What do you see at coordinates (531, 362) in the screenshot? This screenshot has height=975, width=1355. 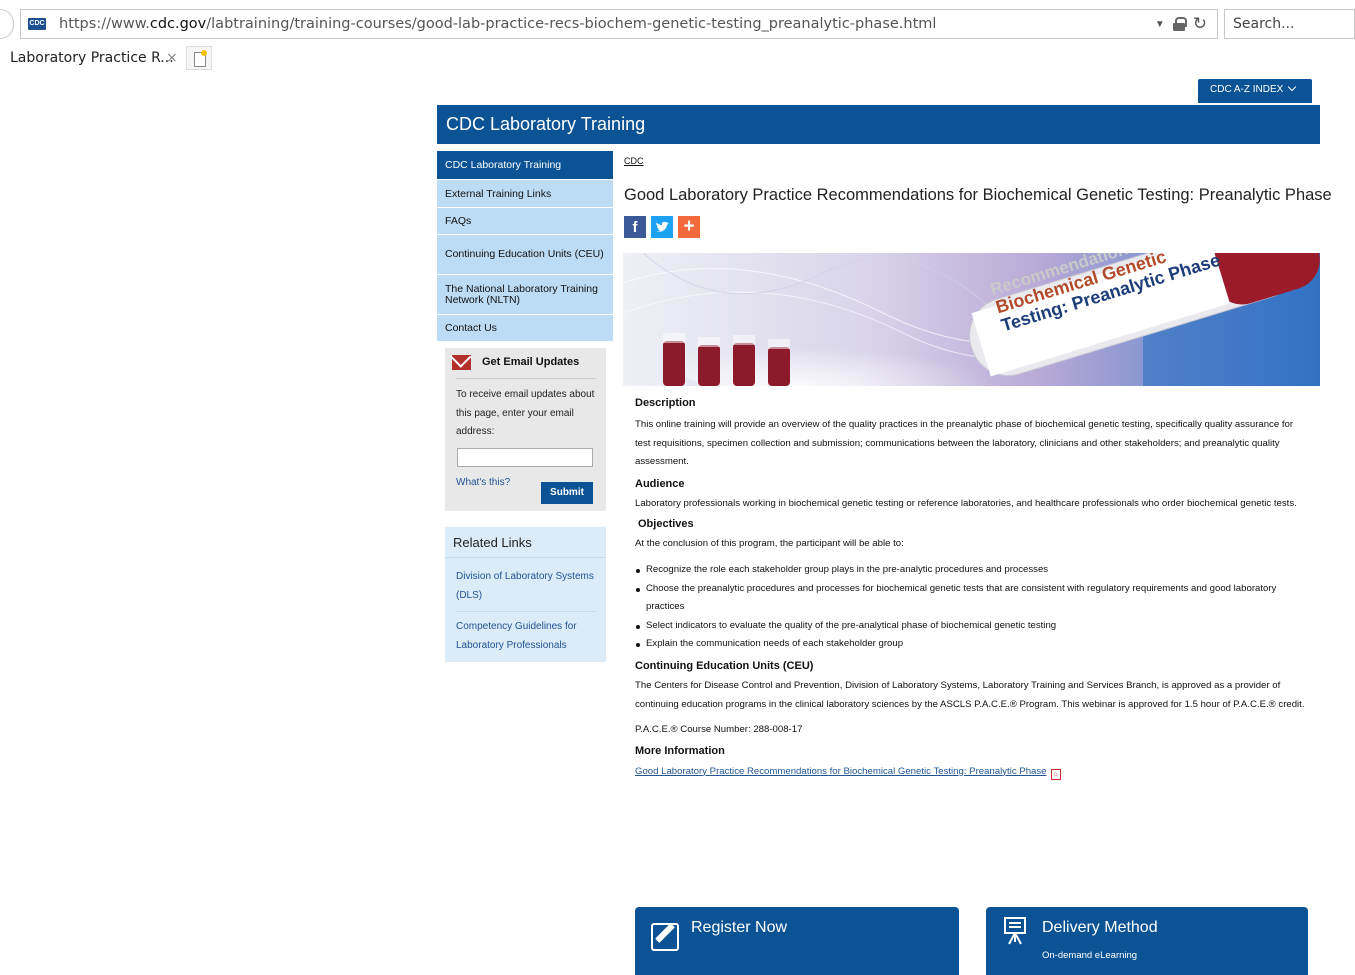 I see `email-updates-title: Get Email Updates` at bounding box center [531, 362].